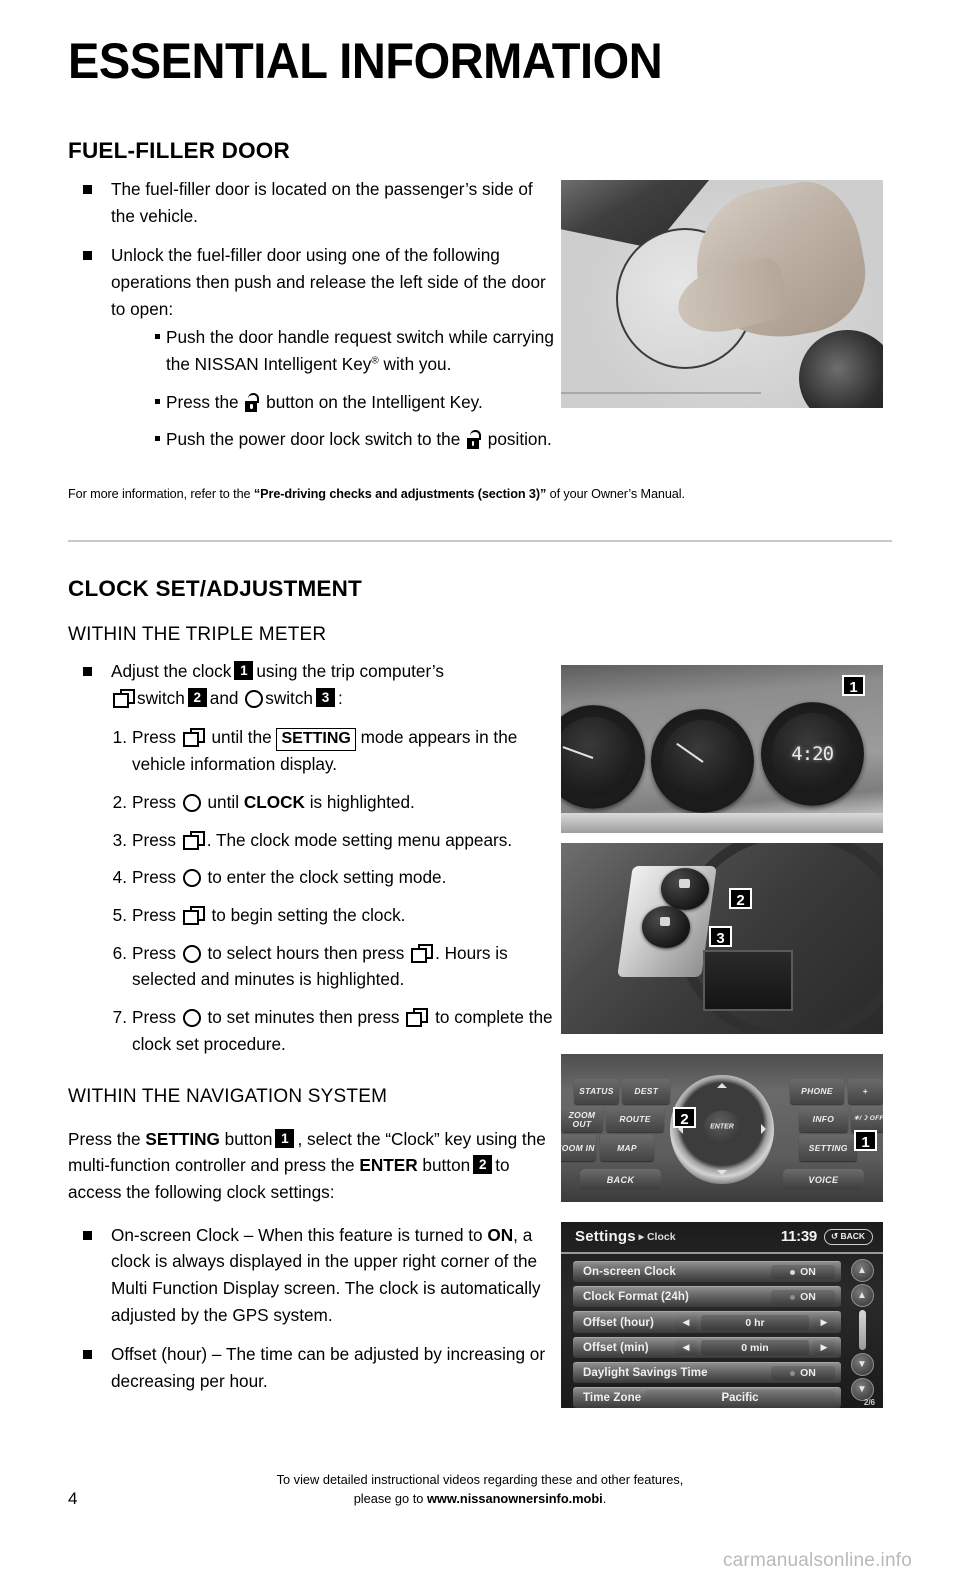 This screenshot has height=1584, width=960. I want to click on adjust-clock-text-a: Adjust the clock, so click(171, 671).